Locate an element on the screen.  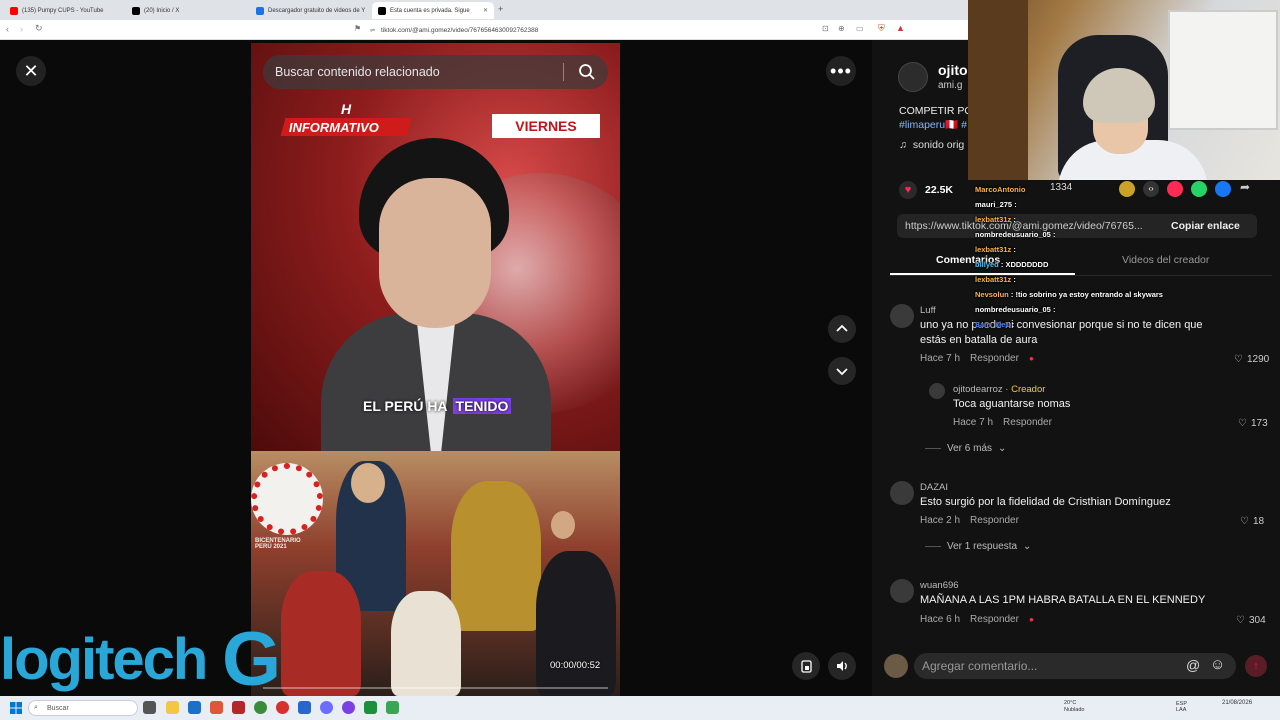
heart-icon: ♥ is located at coordinates (908, 190).